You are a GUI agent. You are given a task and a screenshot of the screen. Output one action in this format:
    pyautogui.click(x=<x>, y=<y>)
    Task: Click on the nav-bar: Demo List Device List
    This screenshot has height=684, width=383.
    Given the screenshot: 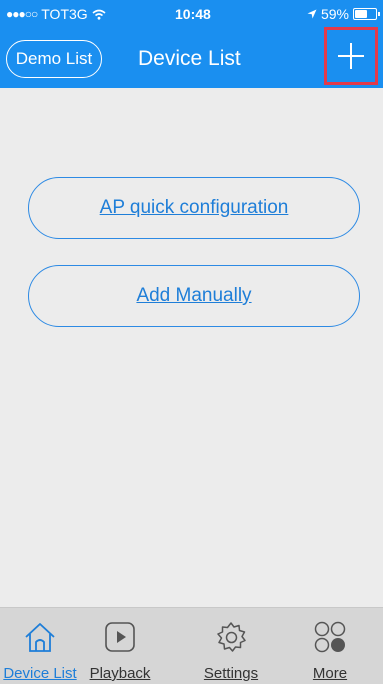 What is the action you would take?
    pyautogui.click(x=191, y=57)
    